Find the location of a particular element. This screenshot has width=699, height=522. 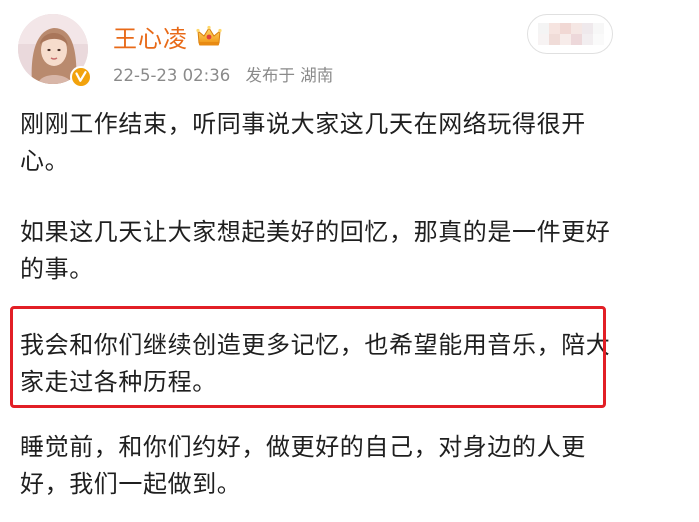

username-row: 王心凌 is located at coordinates (167, 36).